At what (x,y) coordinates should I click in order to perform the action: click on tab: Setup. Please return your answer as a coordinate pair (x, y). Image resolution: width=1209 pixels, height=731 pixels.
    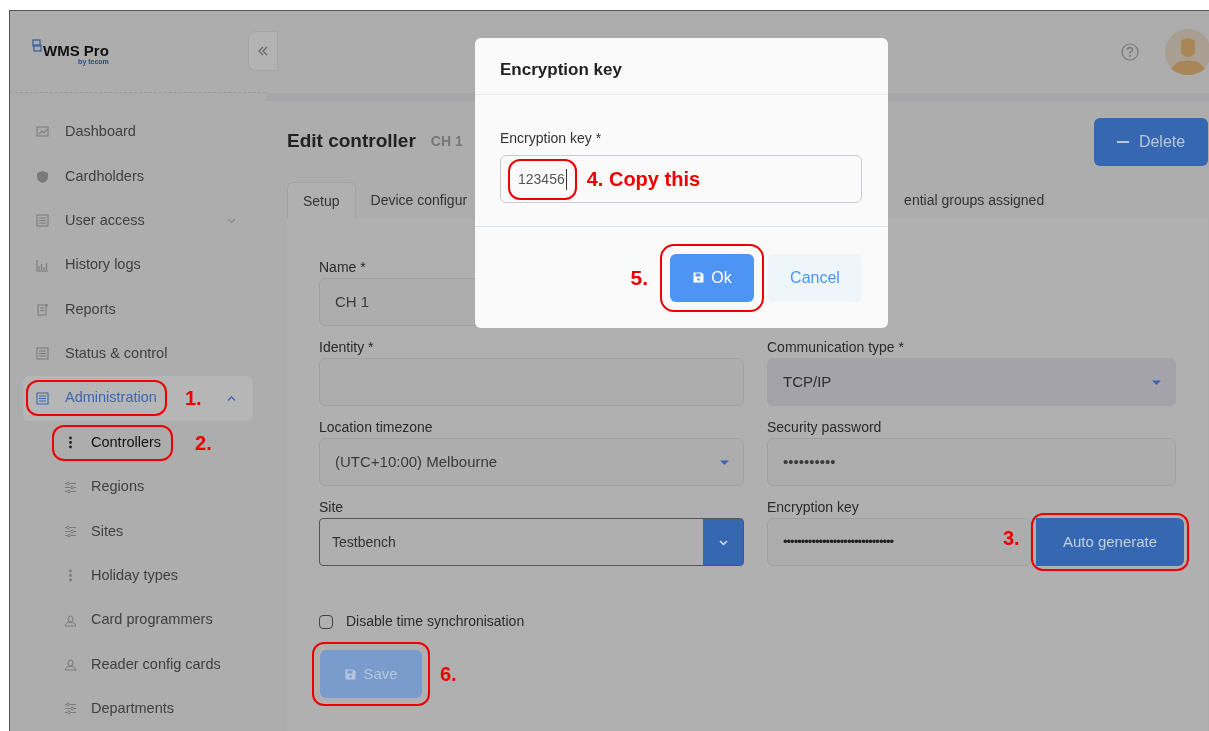
    Looking at the image, I should click on (321, 200).